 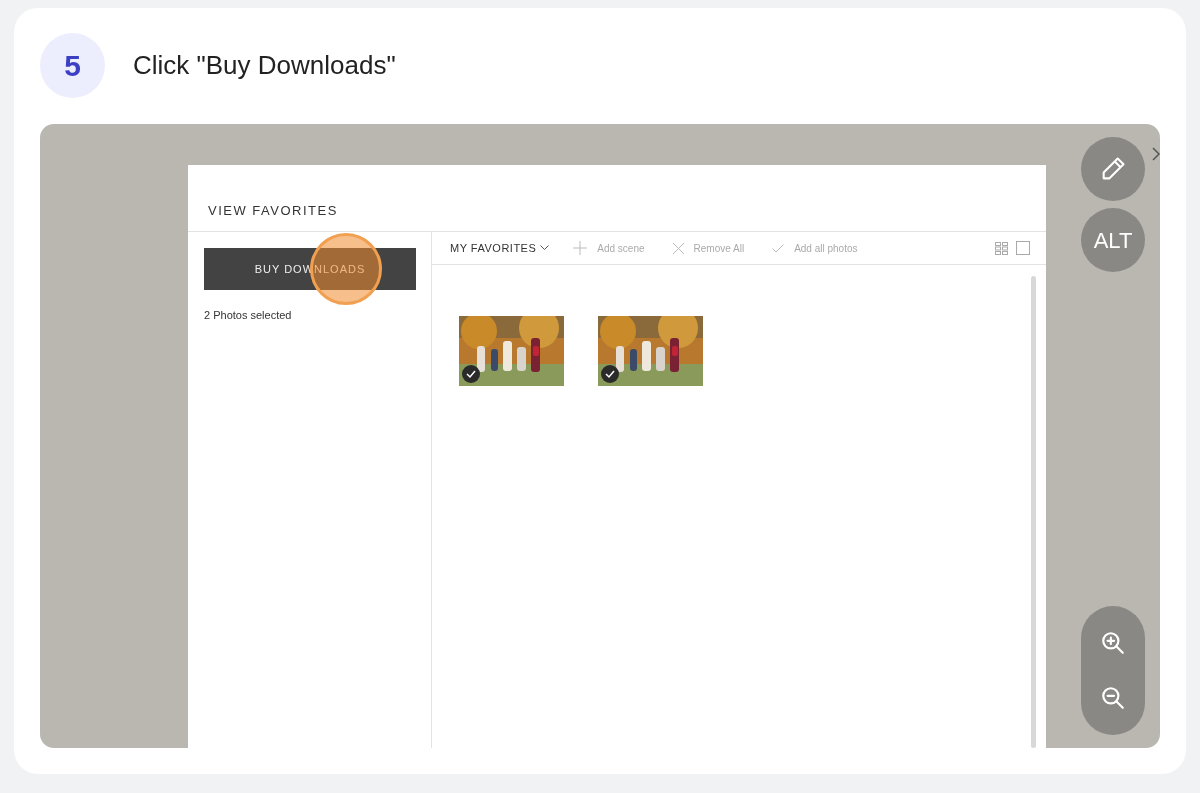 What do you see at coordinates (500, 248) in the screenshot?
I see `album-dropdown: MY FAVORITES` at bounding box center [500, 248].